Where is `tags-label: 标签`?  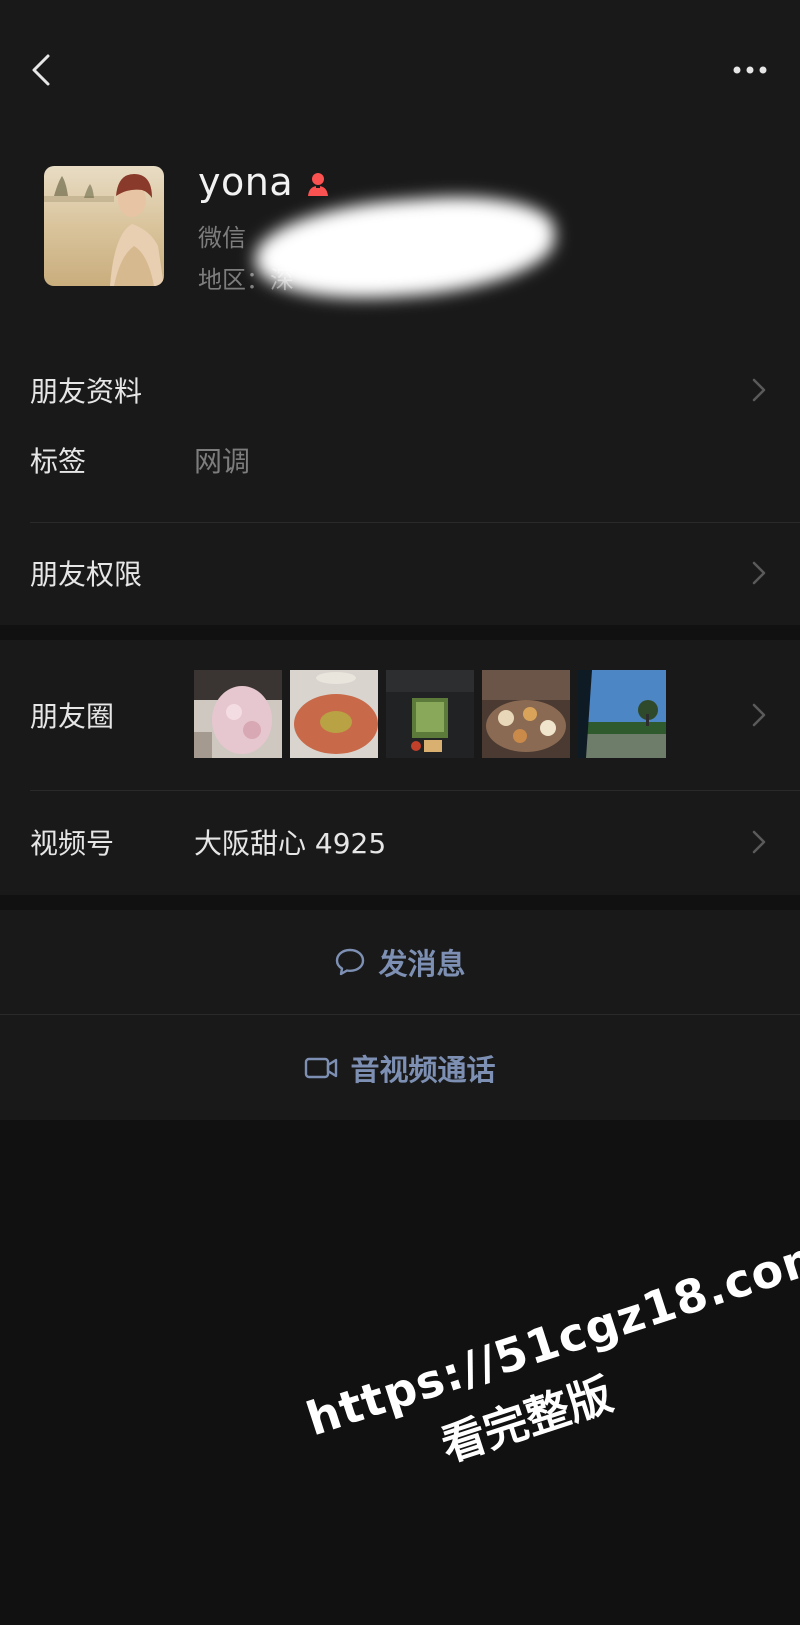
tags-label: 标签 is located at coordinates (58, 461).